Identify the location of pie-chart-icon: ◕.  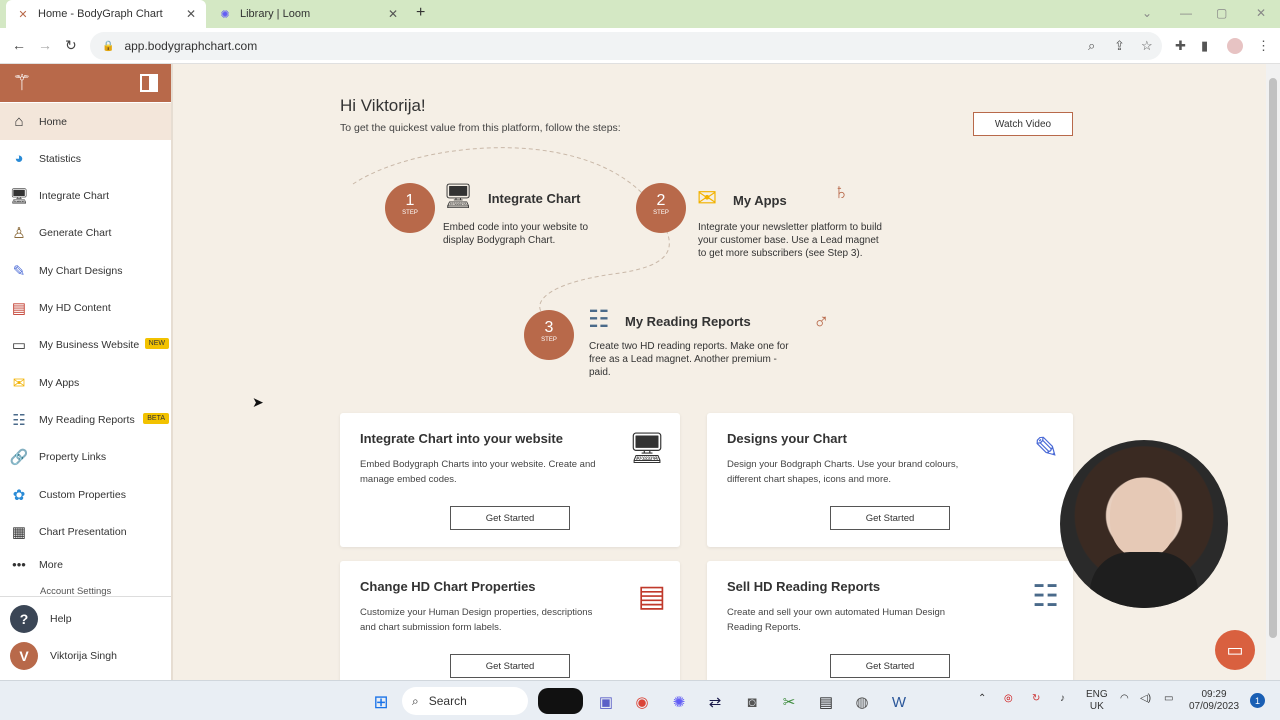
(19, 158).